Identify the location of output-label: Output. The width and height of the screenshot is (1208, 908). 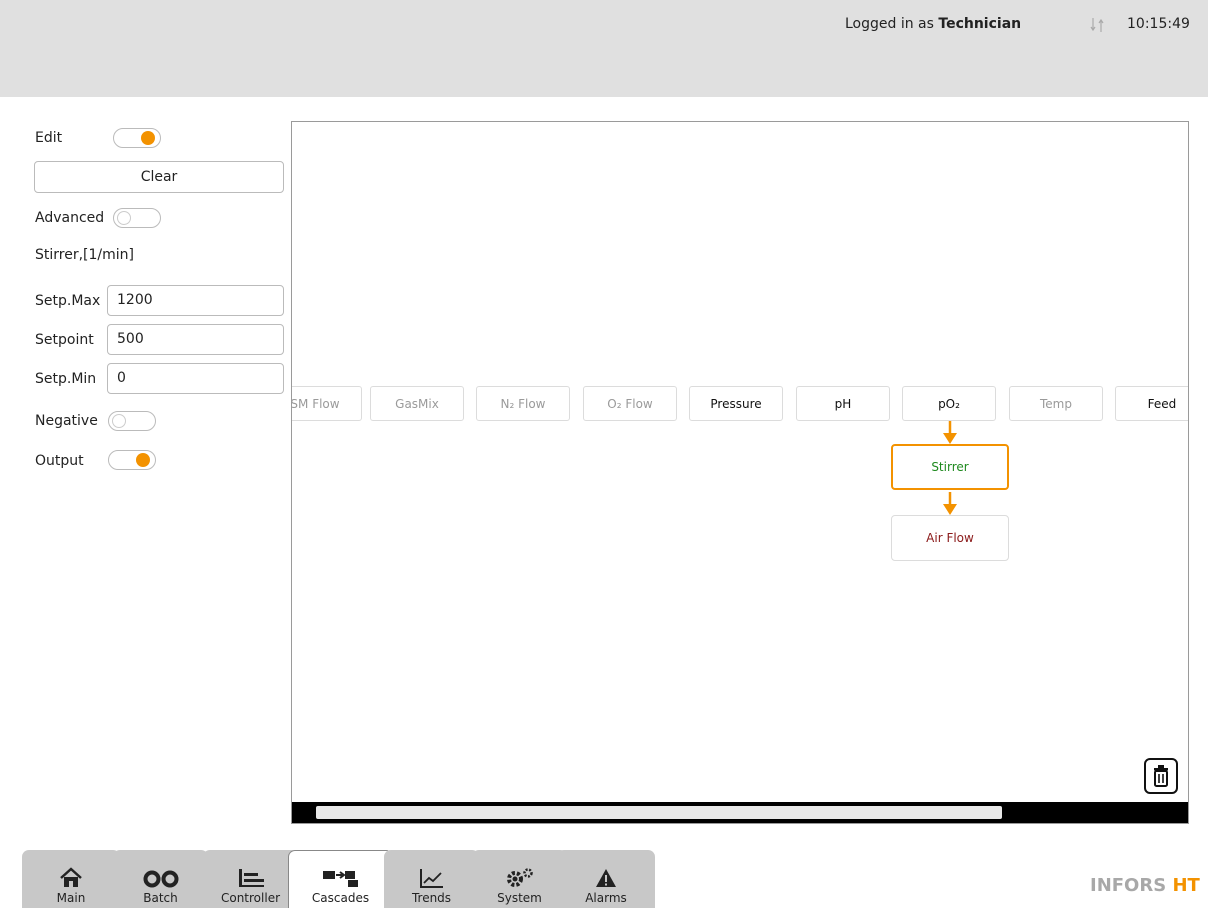
(59, 461).